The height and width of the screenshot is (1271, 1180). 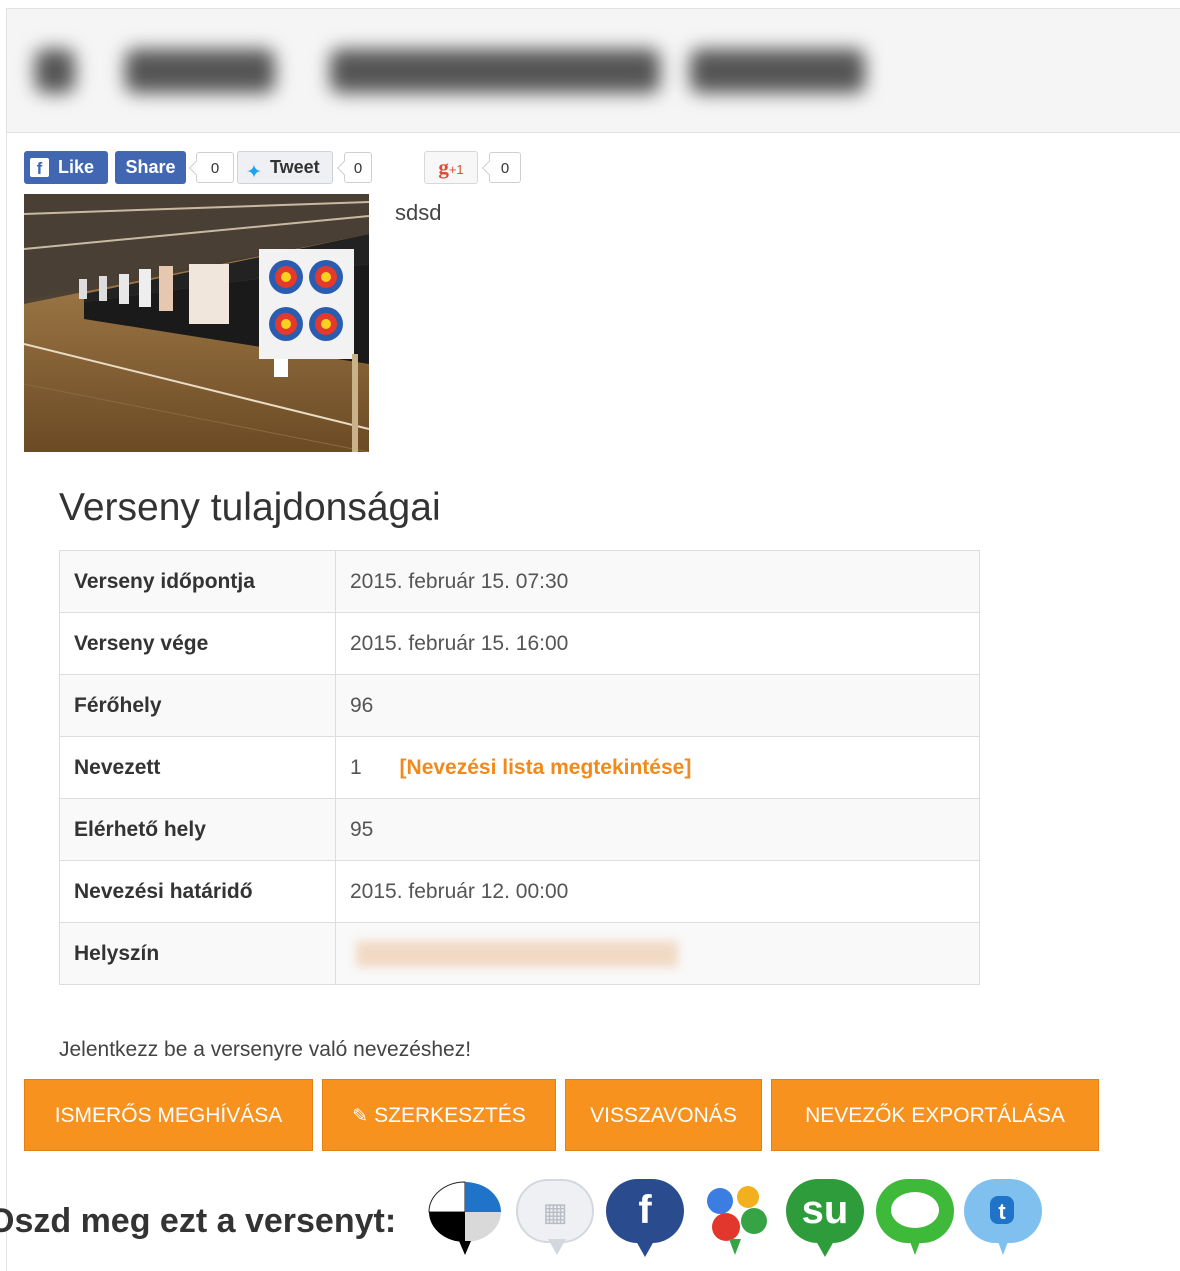 I want to click on table-row: Férőhely 96, so click(x=519, y=705).